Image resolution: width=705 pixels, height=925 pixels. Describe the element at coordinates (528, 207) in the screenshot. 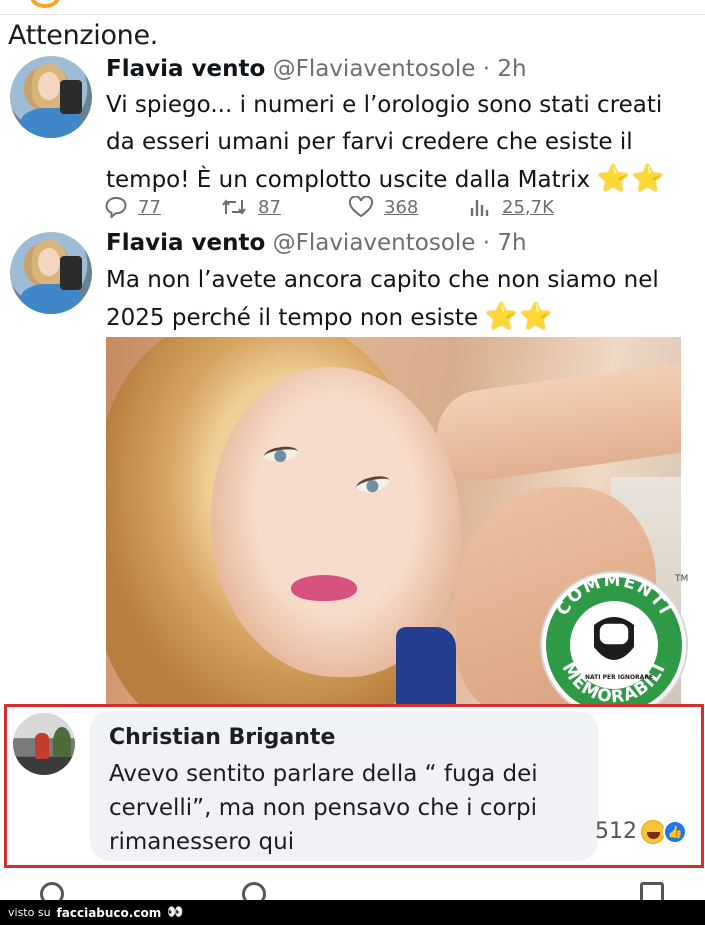

I see `view-count: 25,7K` at that location.